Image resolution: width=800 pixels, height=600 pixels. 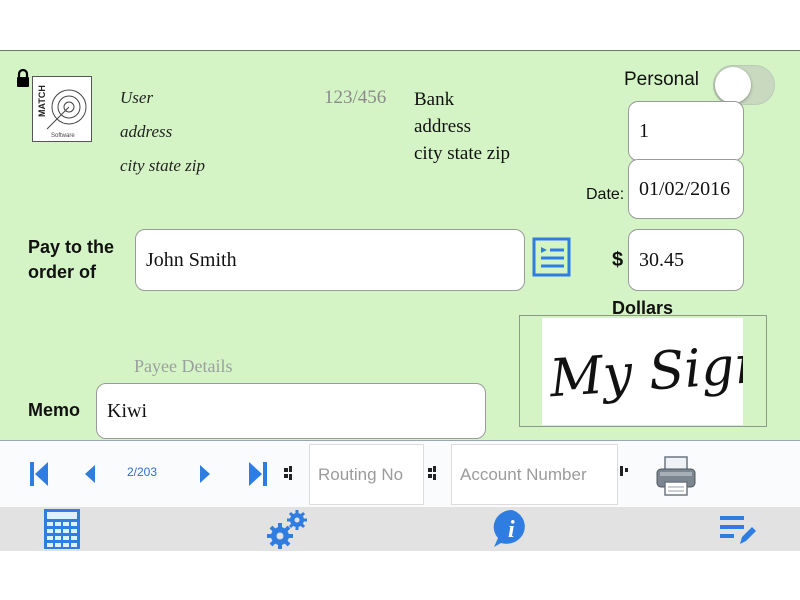 What do you see at coordinates (361, 474) in the screenshot?
I see `routing-number-placeholder: Routing No` at bounding box center [361, 474].